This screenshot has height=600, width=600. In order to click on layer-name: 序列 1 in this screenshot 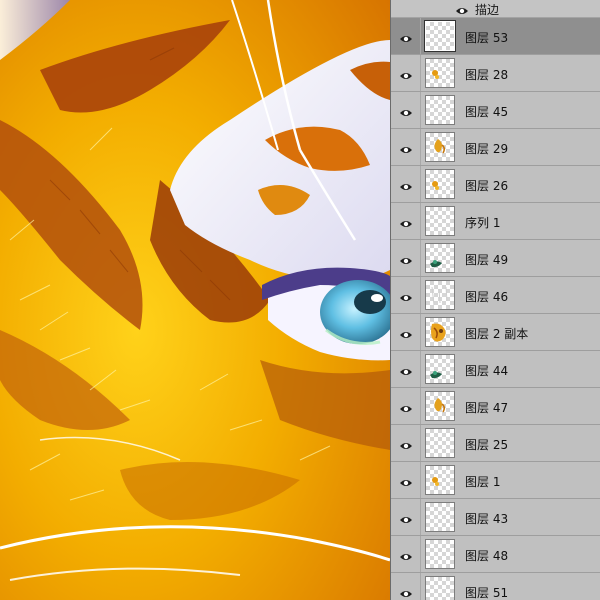, I will do `click(482, 222)`.